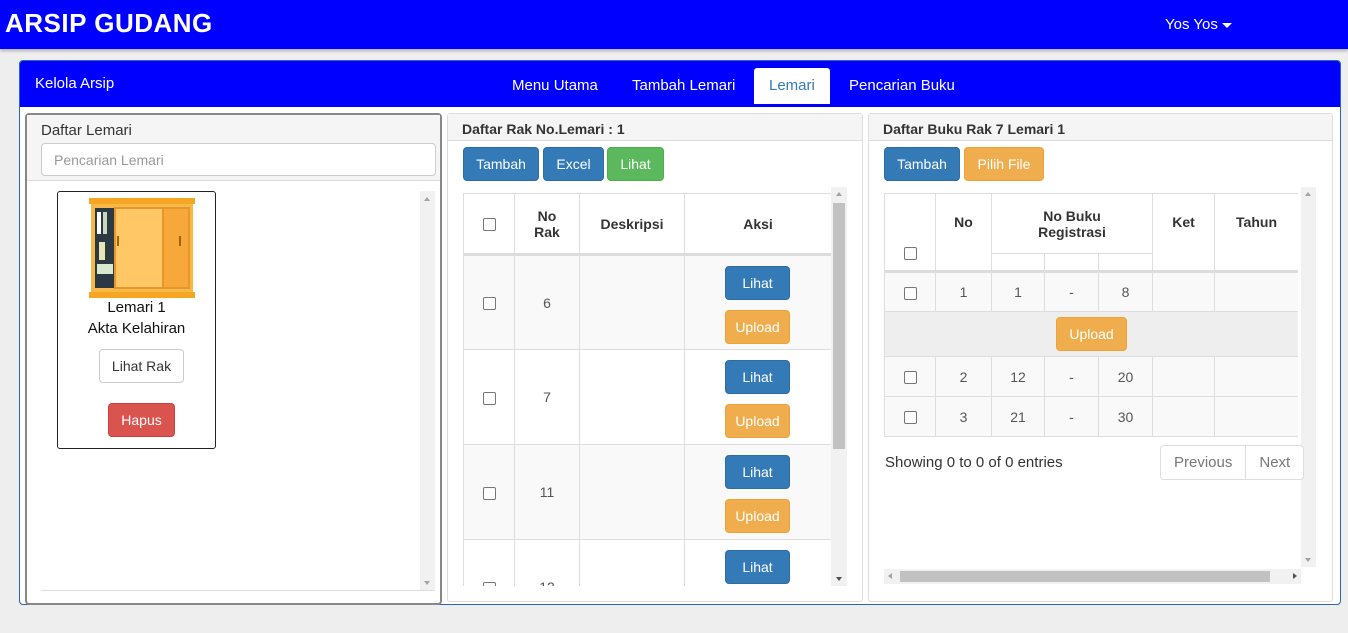 The width and height of the screenshot is (1348, 633). I want to click on book-table-hscrollbar, so click(1092, 576).